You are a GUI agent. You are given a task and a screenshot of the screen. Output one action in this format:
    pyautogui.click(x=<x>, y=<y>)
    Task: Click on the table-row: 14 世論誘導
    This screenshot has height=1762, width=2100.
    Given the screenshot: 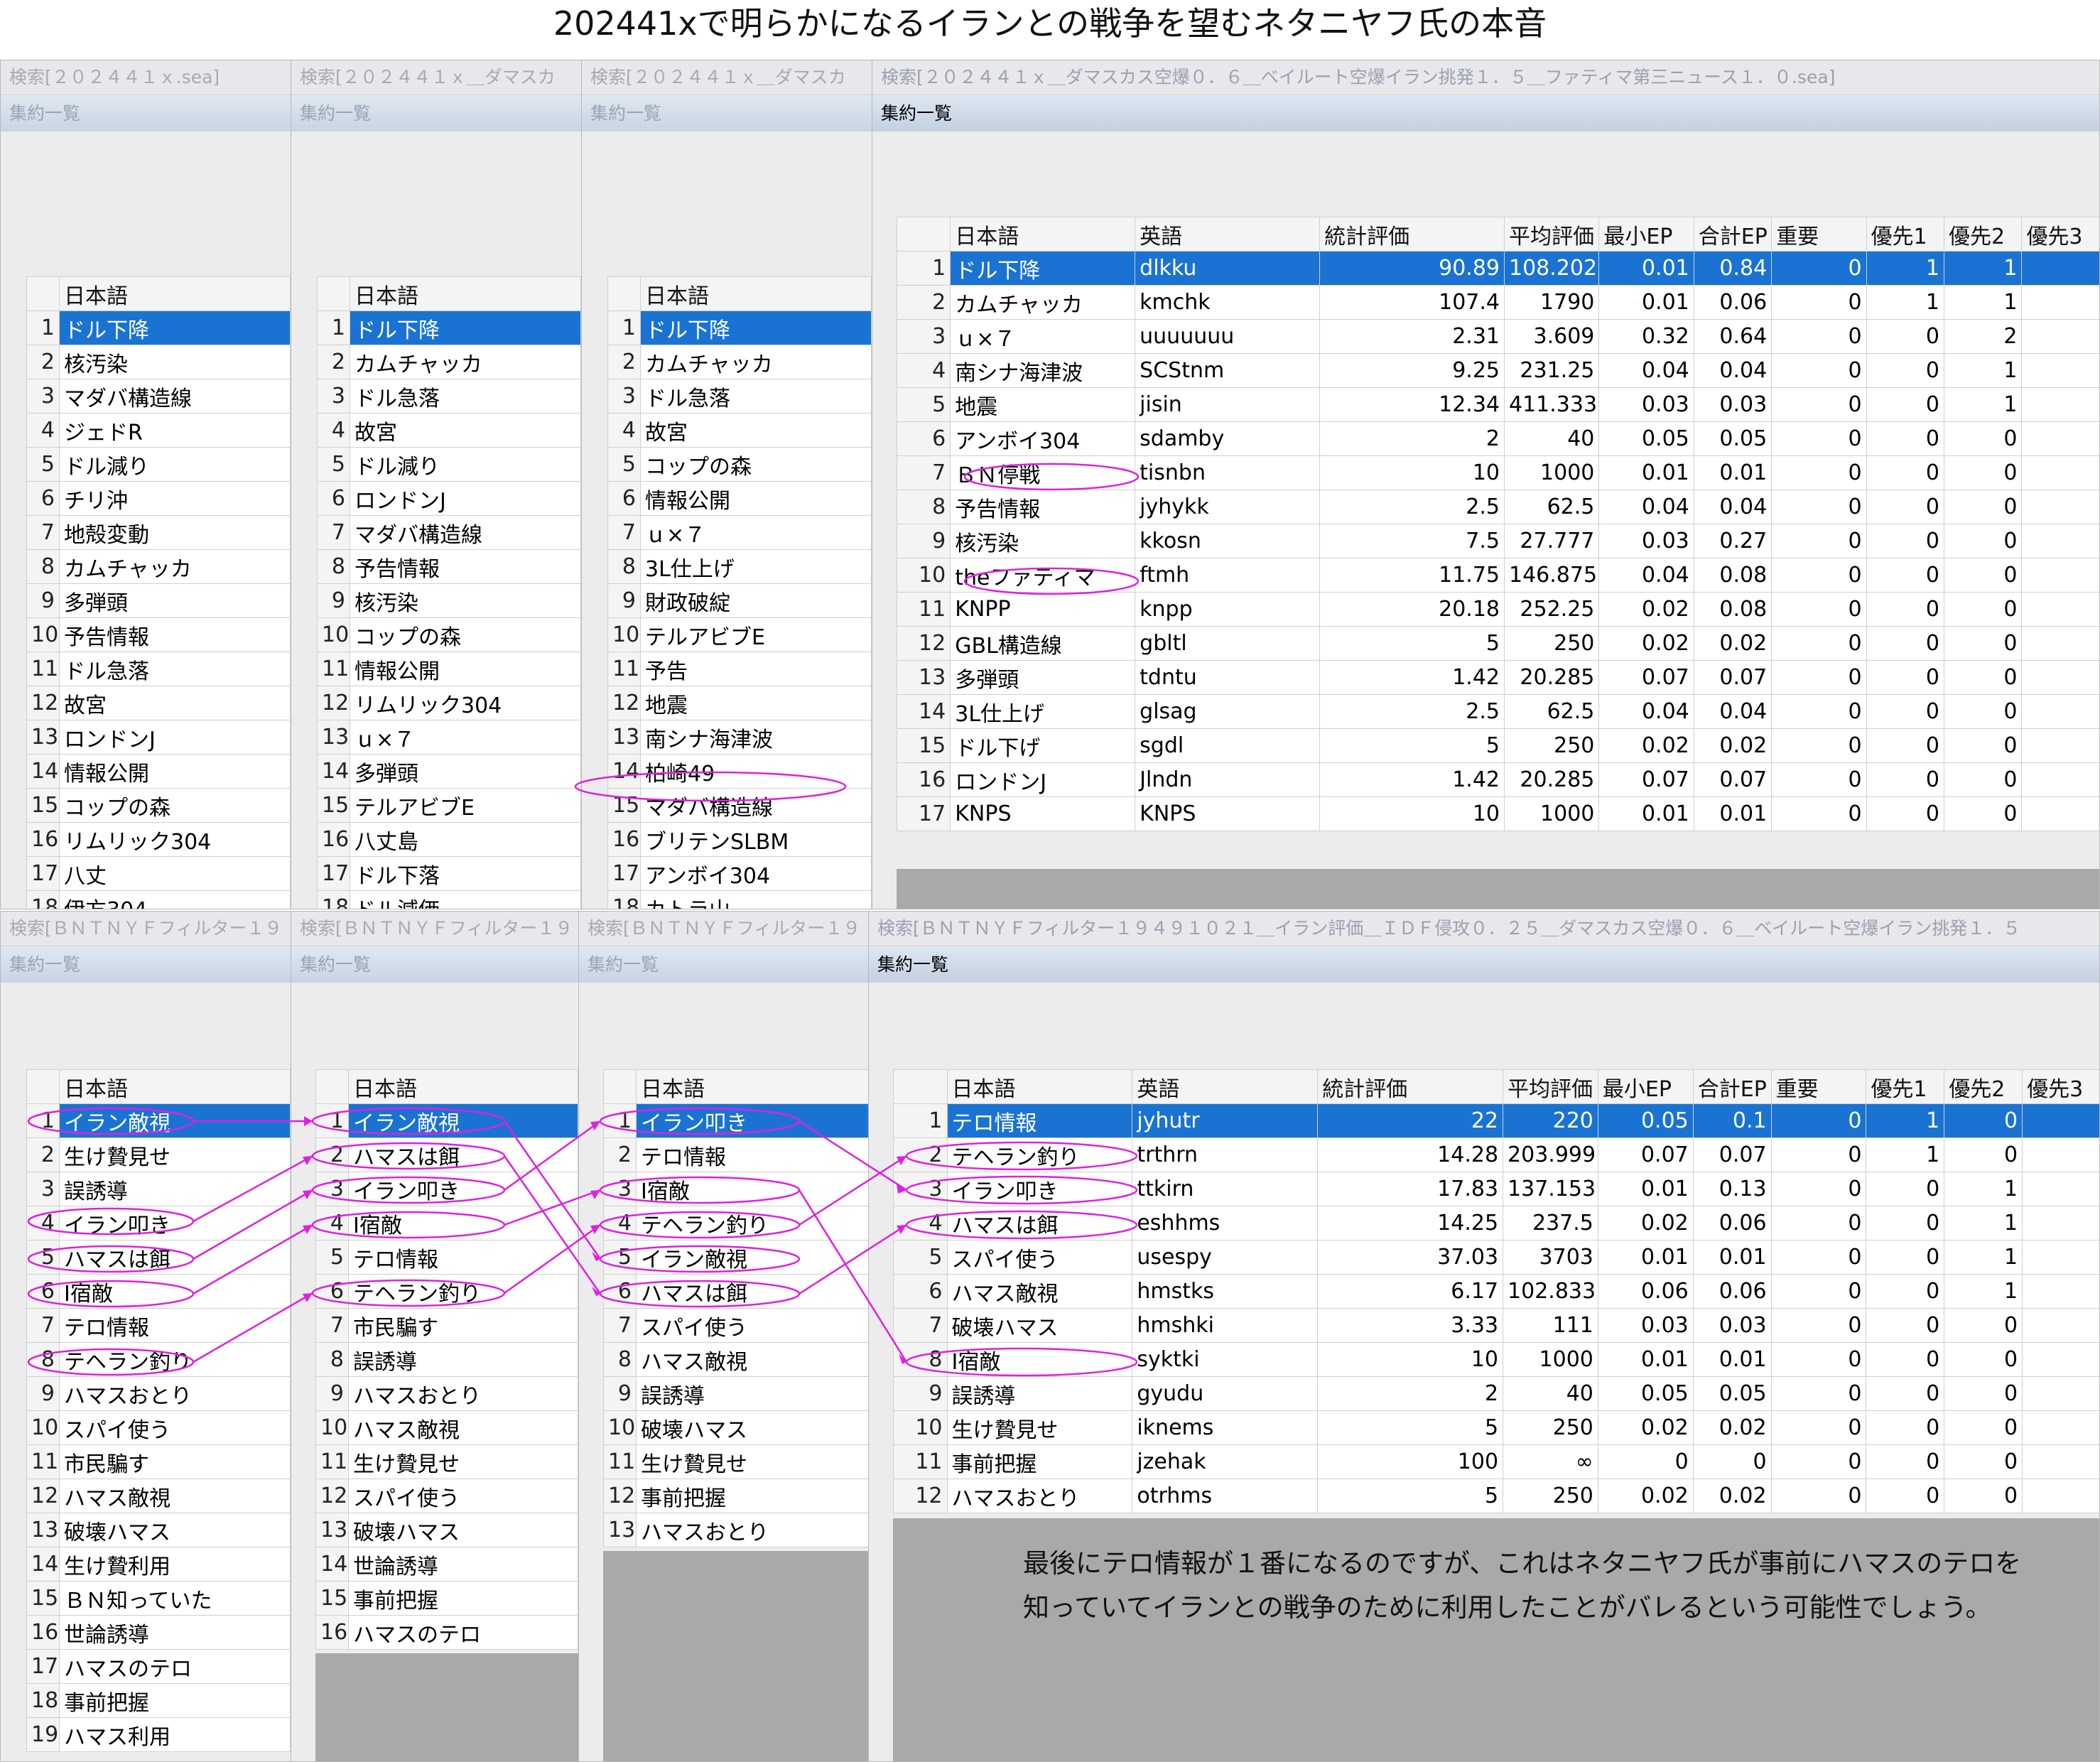 What is the action you would take?
    pyautogui.click(x=446, y=1564)
    